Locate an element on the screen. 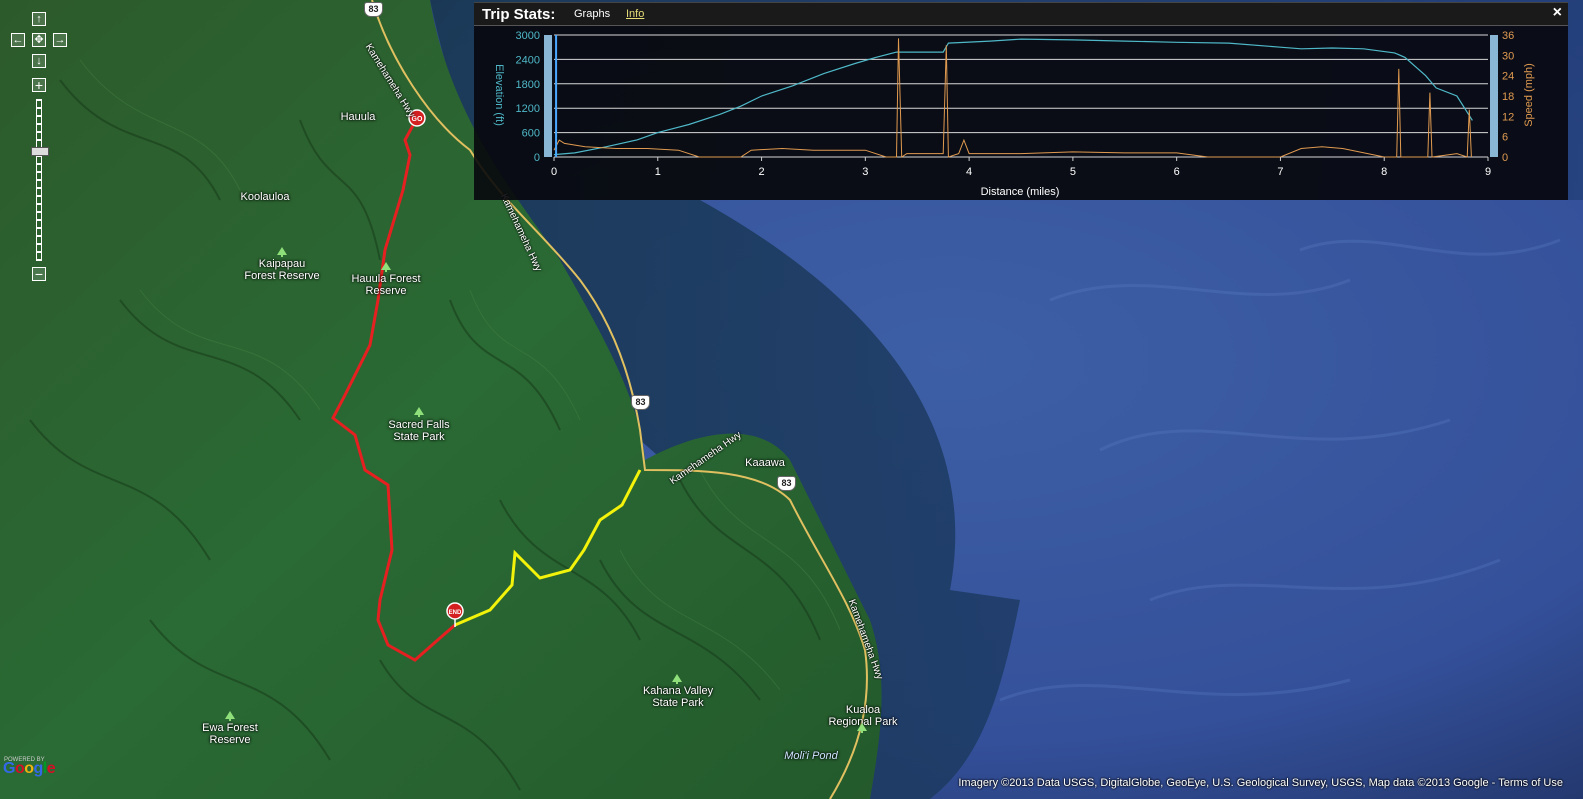  y-right-tick-label: 24 is located at coordinates (1508, 77).